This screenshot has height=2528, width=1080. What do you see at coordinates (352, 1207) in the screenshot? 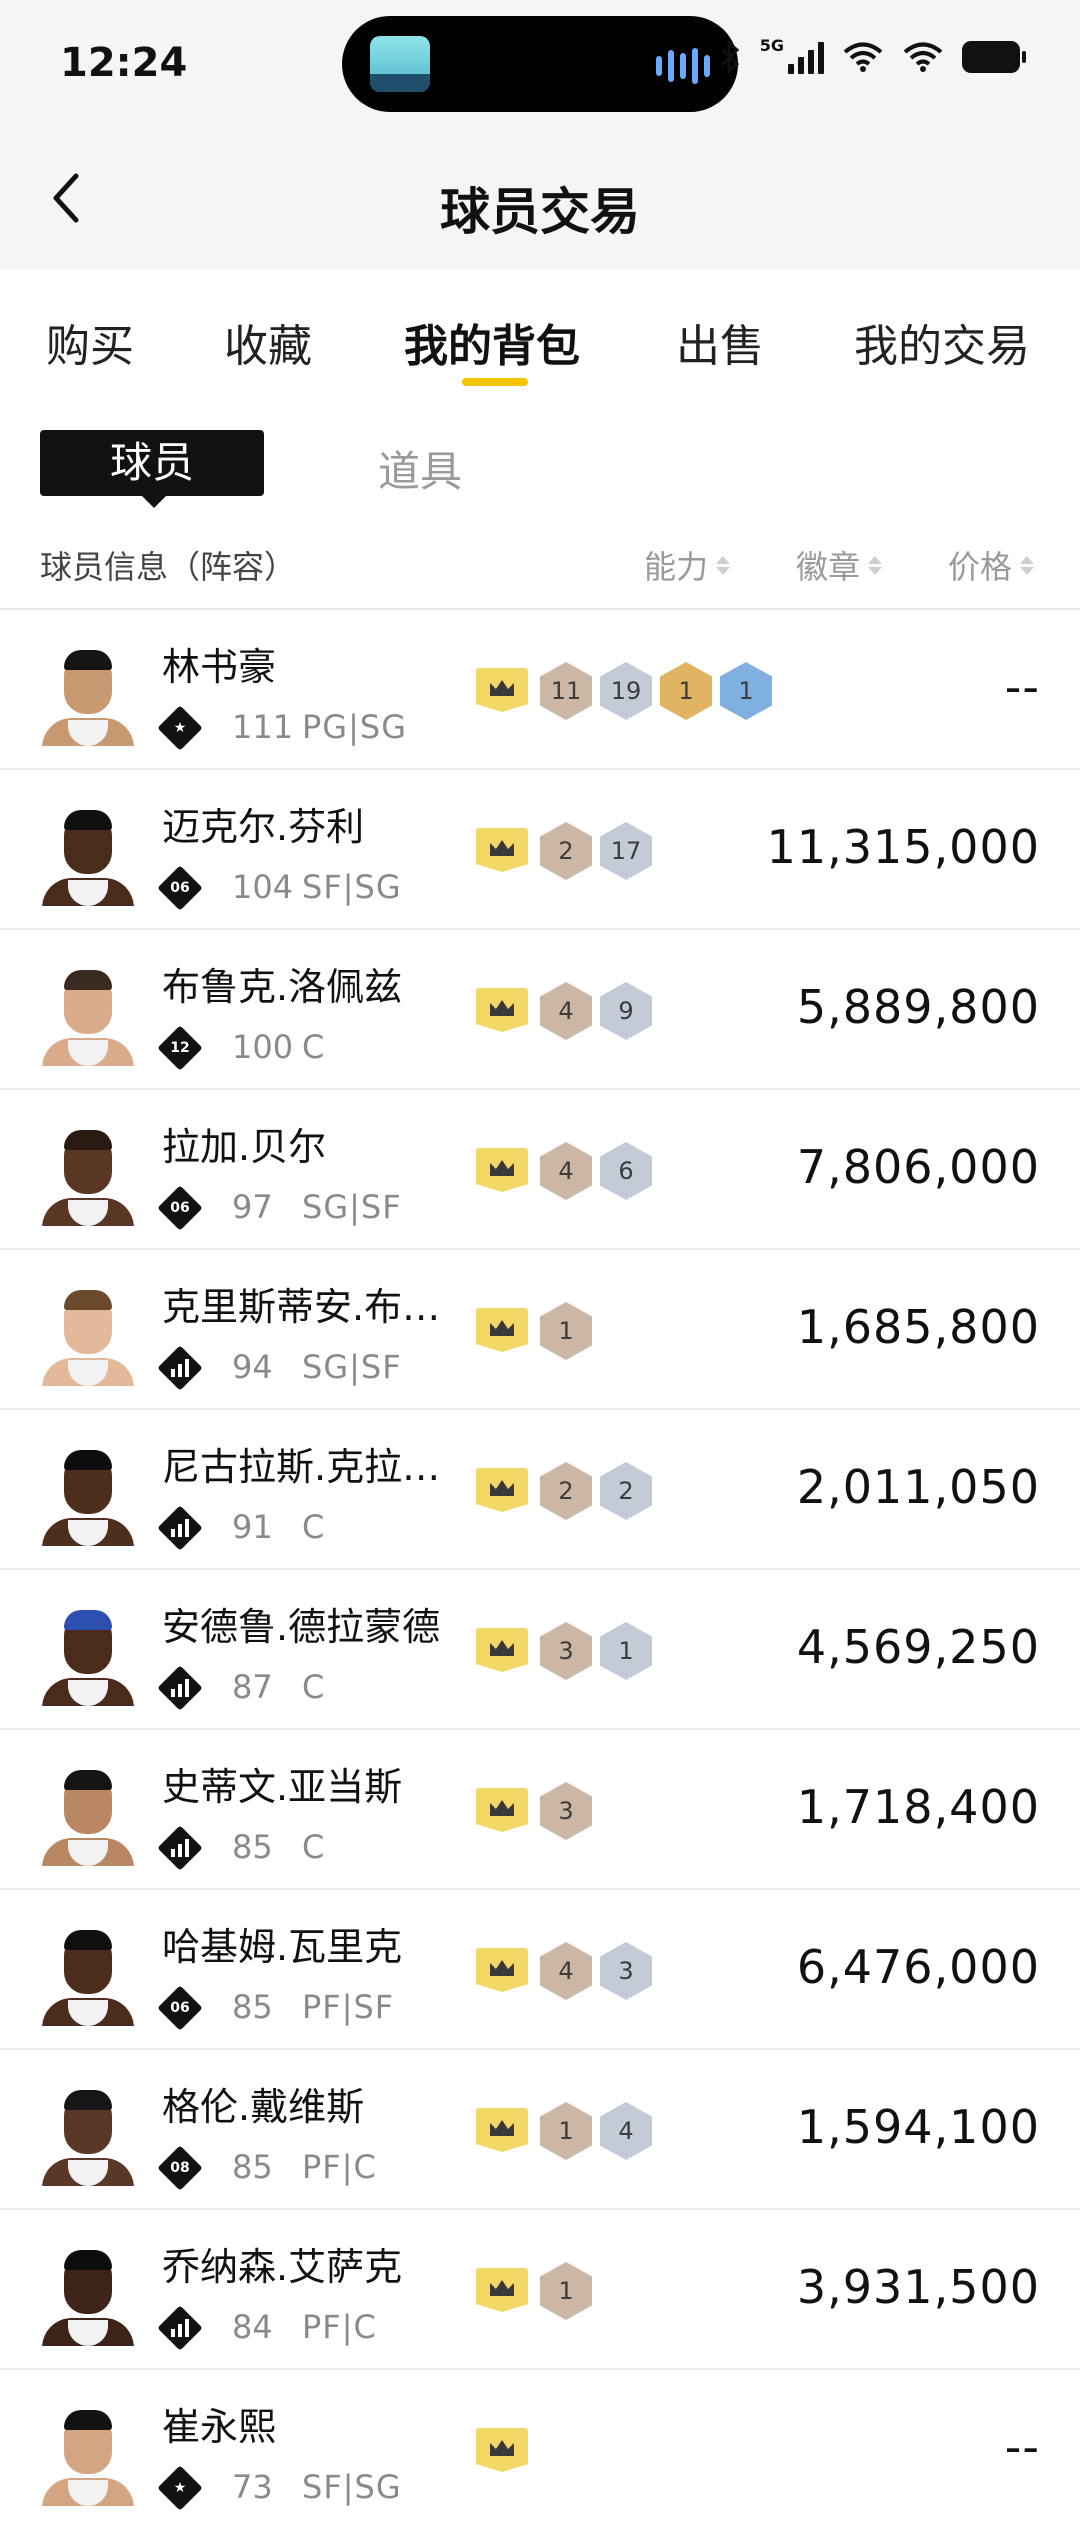
I see `player-position: SG|SF` at bounding box center [352, 1207].